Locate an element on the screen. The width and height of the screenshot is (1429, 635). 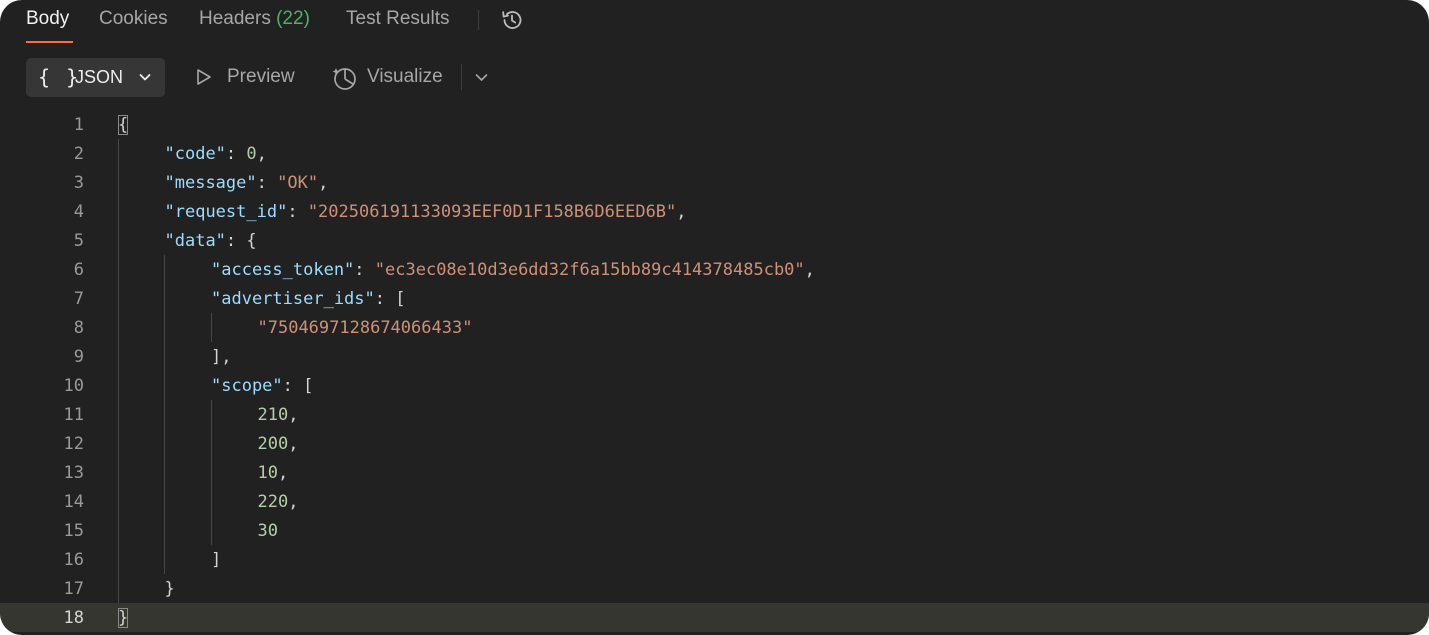
code-line: 14 220, is located at coordinates (714, 501).